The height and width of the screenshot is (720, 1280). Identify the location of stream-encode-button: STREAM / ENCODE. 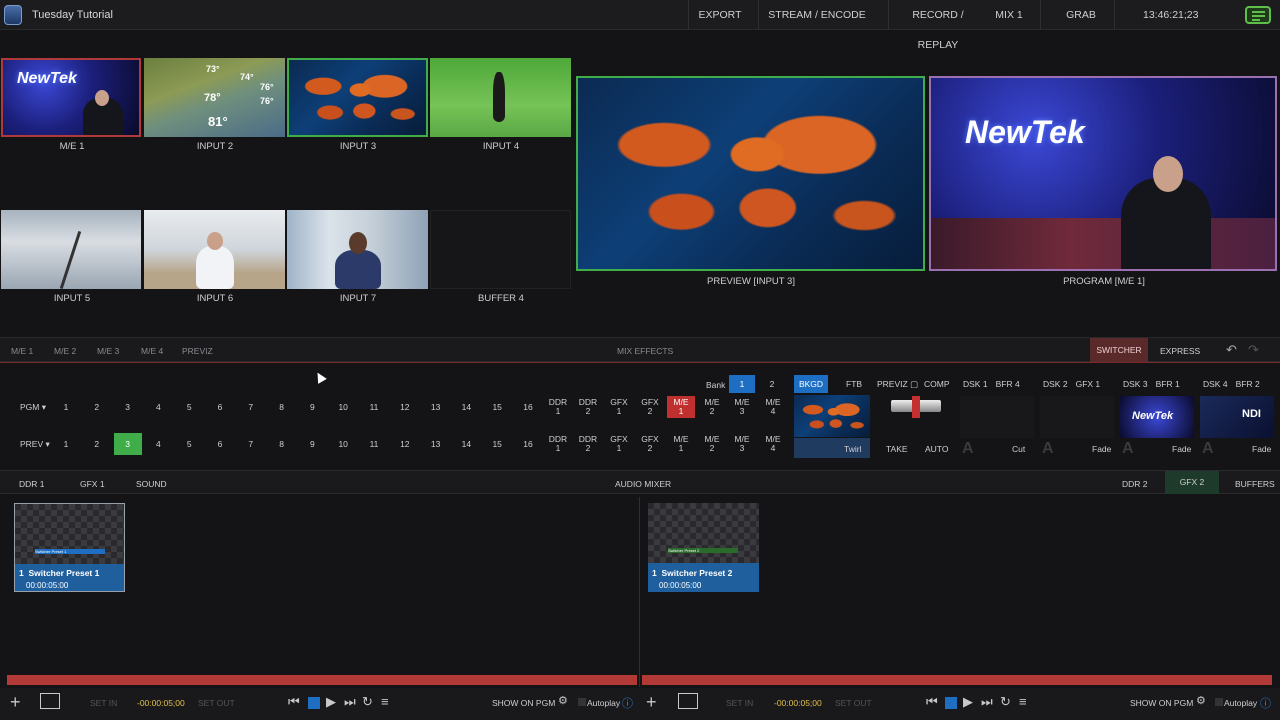
(817, 15).